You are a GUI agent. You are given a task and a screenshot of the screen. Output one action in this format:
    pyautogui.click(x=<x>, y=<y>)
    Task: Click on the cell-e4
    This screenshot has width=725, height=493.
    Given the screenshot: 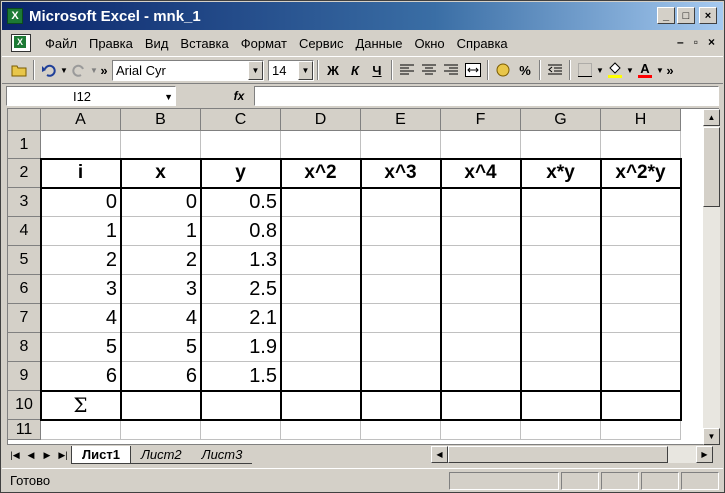 What is the action you would take?
    pyautogui.click(x=401, y=231)
    